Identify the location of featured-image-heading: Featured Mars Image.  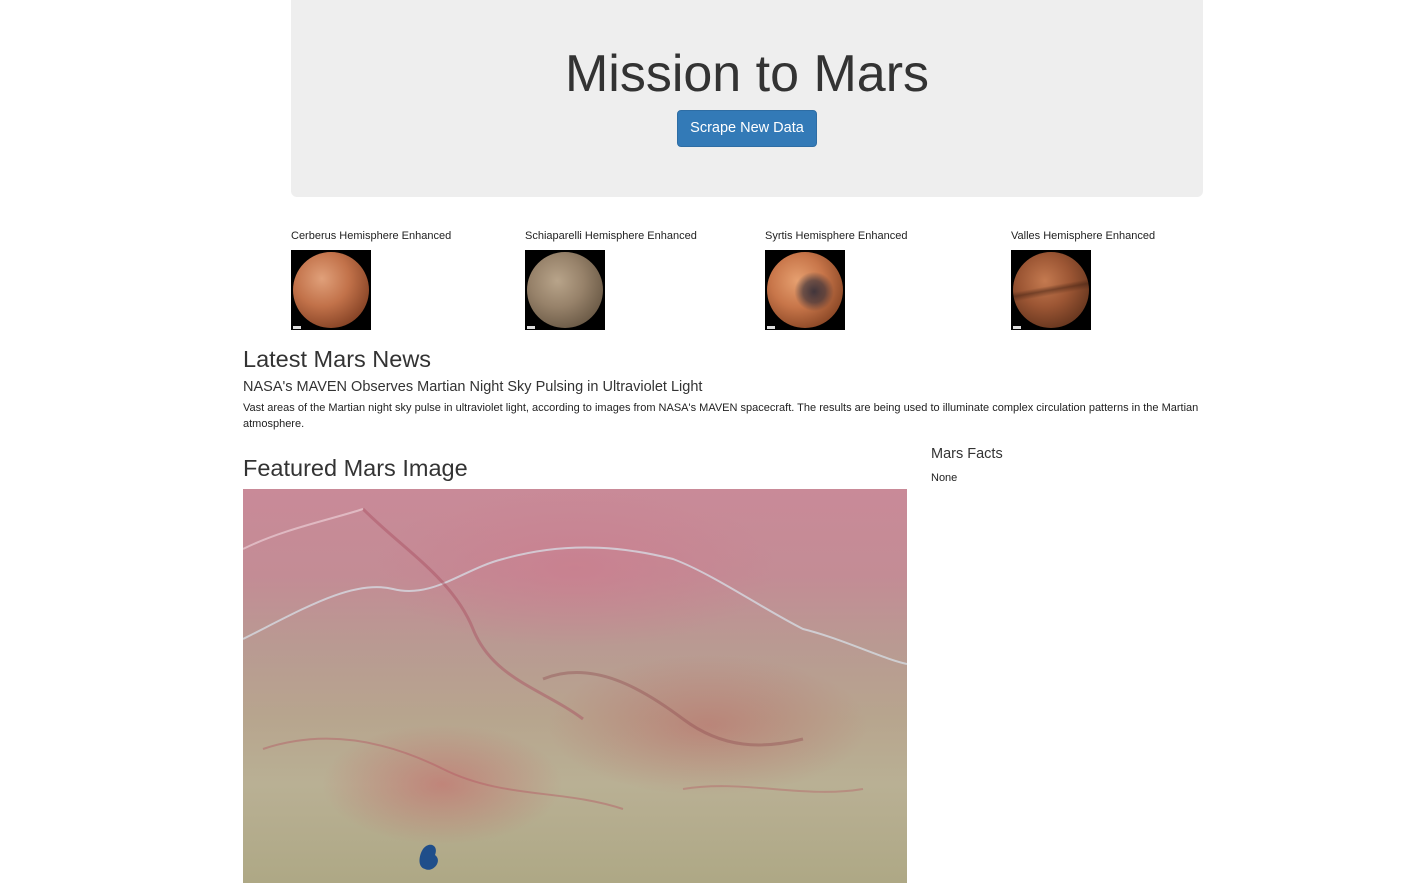
(355, 468).